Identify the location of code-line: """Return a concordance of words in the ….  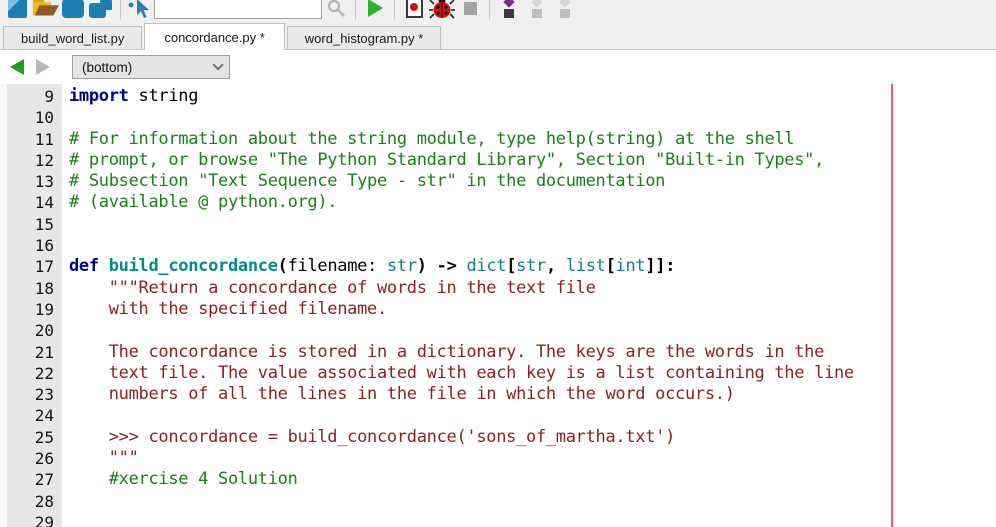
(532, 288).